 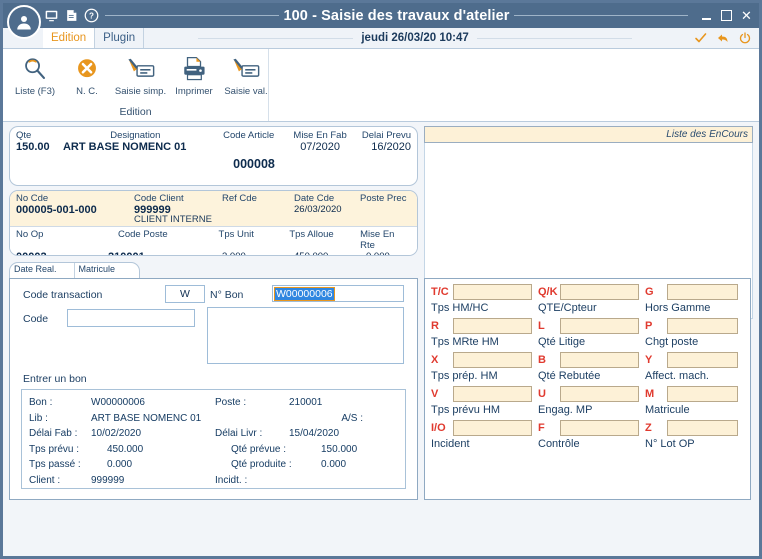 I want to click on label-entrer-un-bon: Entrer un bon, so click(x=55, y=379).